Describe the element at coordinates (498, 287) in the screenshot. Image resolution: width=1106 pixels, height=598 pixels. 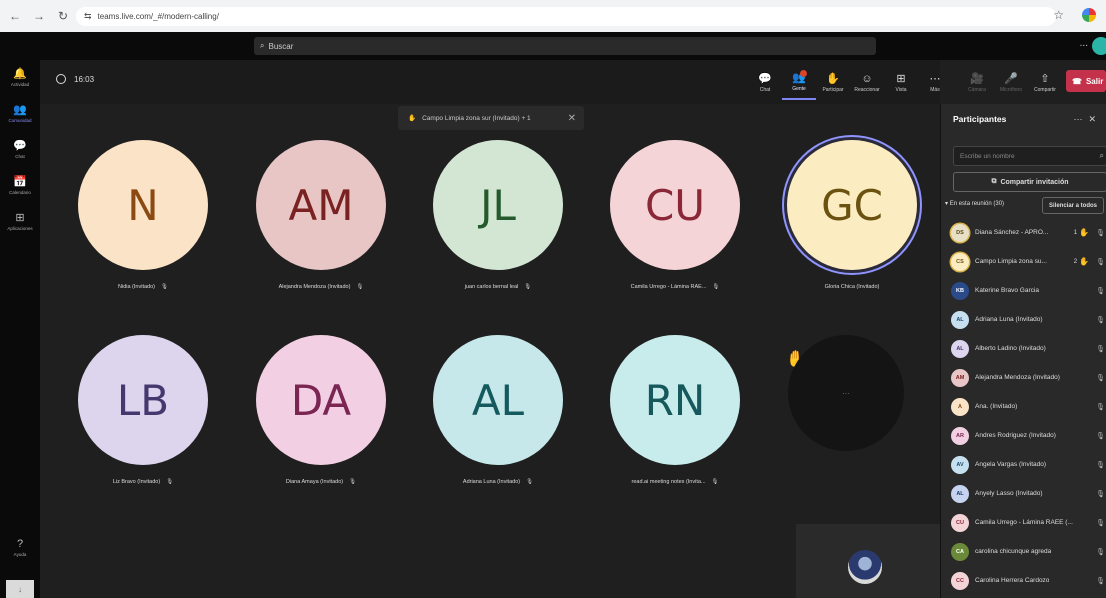
I see `tile-name: juan carlos bernal leal 🎙` at that location.